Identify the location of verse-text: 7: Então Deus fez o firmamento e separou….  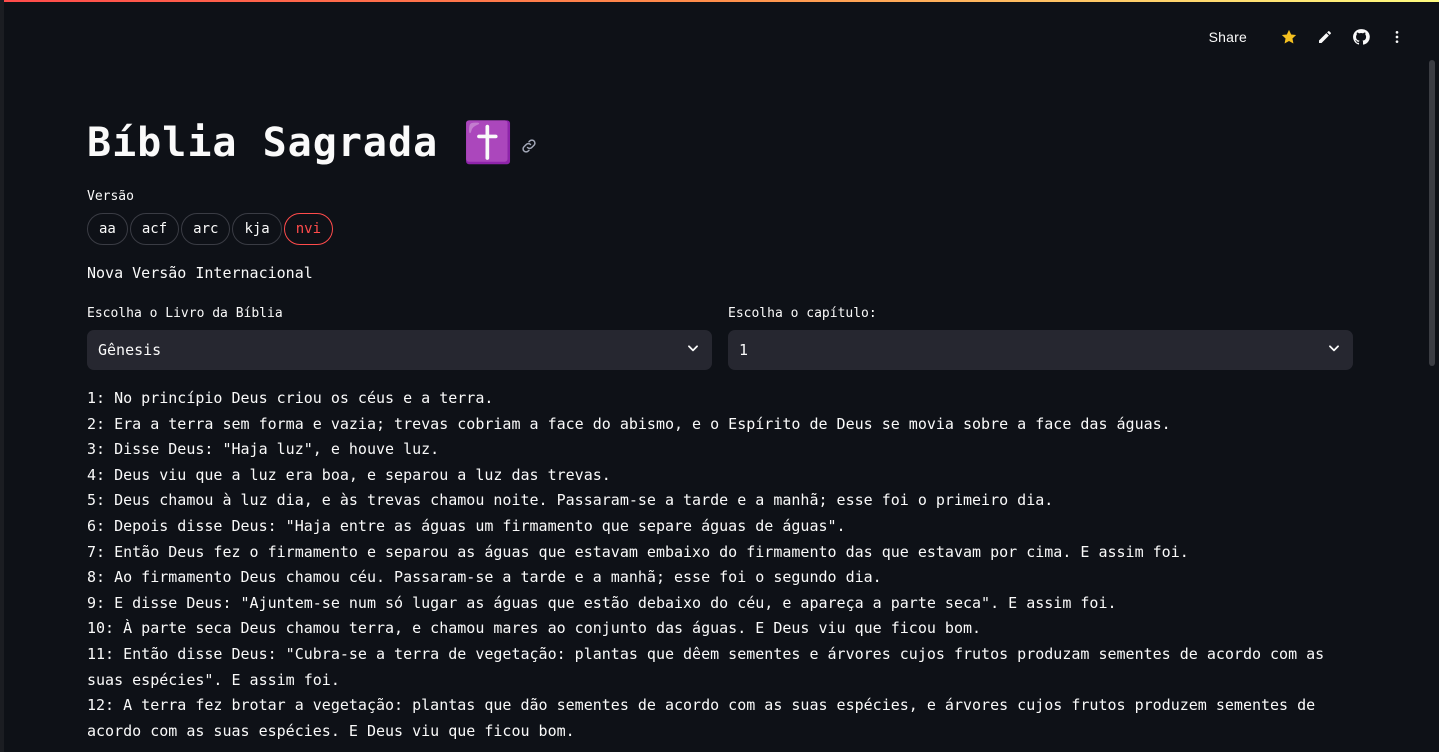
(638, 551).